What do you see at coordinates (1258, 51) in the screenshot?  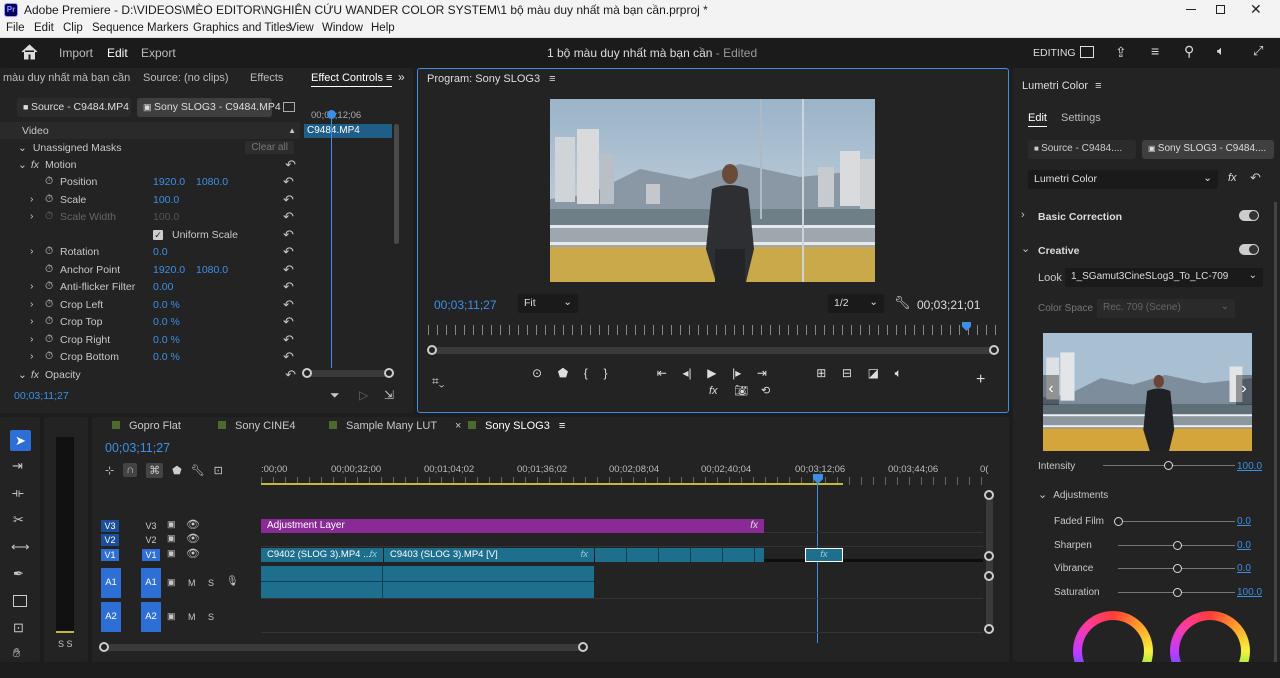 I see `fullscreen-icon: ⤢` at bounding box center [1258, 51].